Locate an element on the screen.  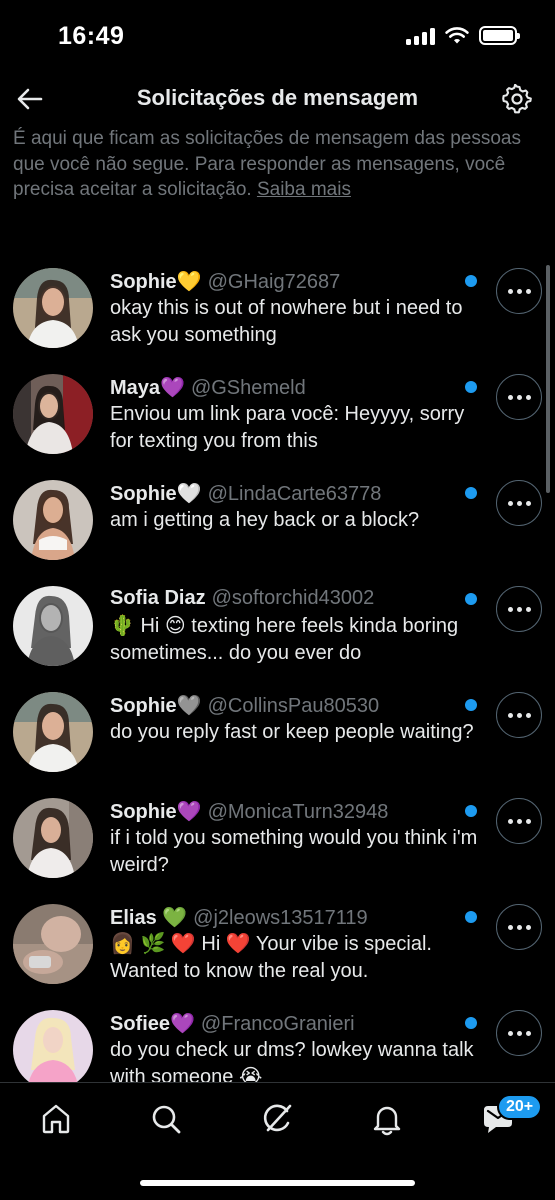
nav-home-button is located at coordinates (56, 1119).